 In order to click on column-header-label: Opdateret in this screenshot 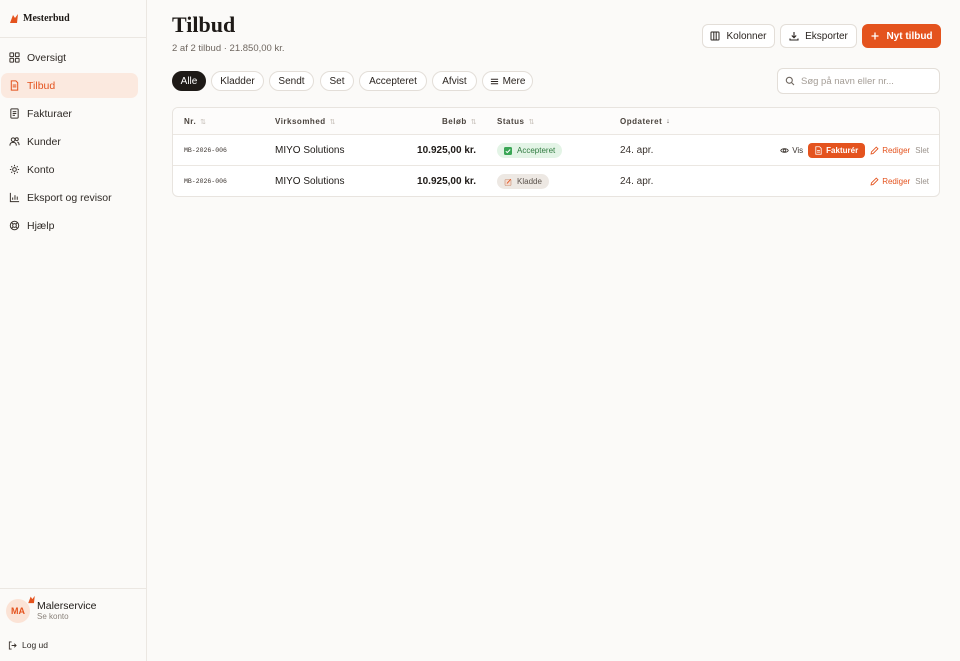, I will do `click(641, 121)`.